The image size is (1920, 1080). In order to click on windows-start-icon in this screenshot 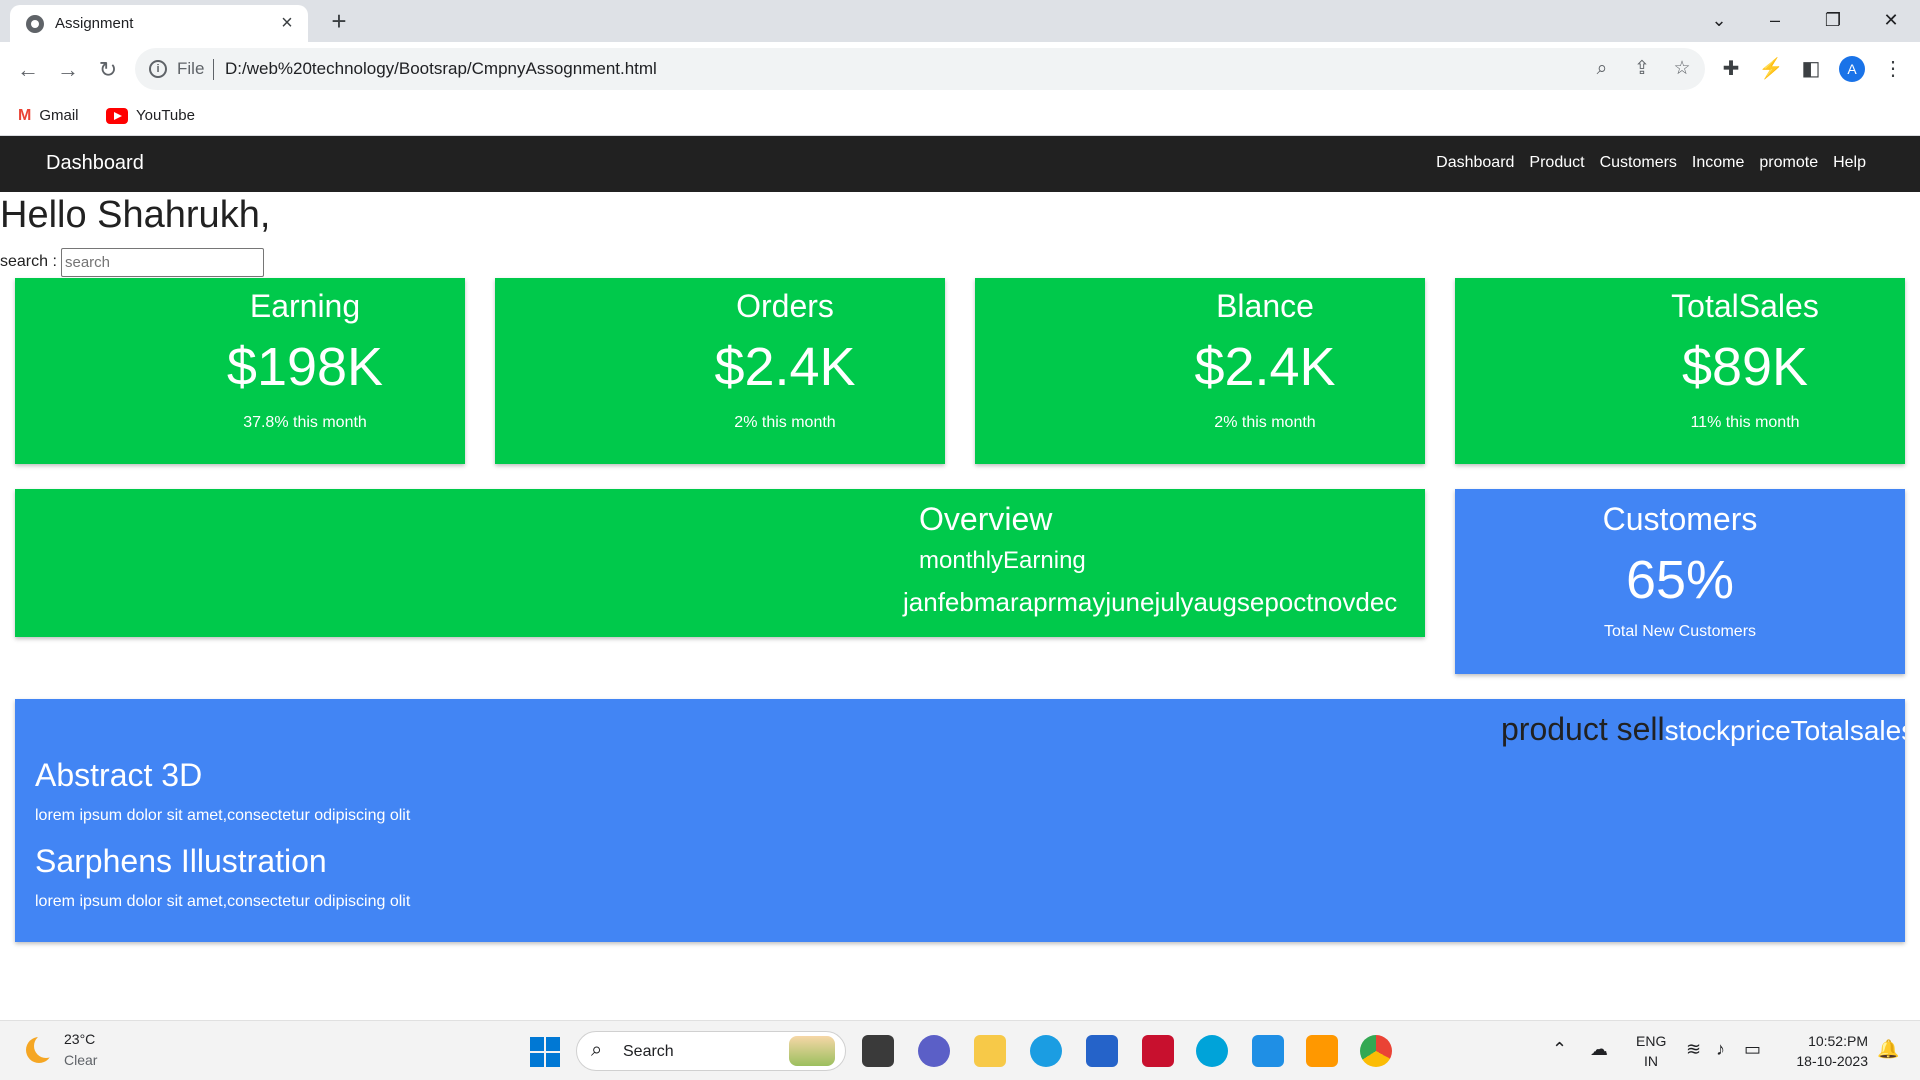, I will do `click(545, 1052)`.